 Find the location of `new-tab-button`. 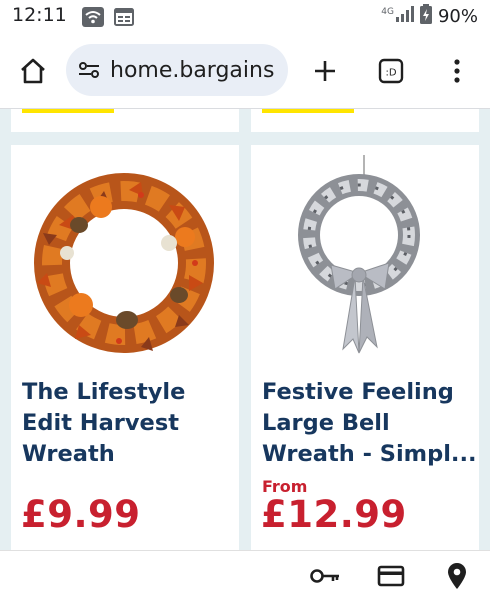

new-tab-button is located at coordinates (325, 71).